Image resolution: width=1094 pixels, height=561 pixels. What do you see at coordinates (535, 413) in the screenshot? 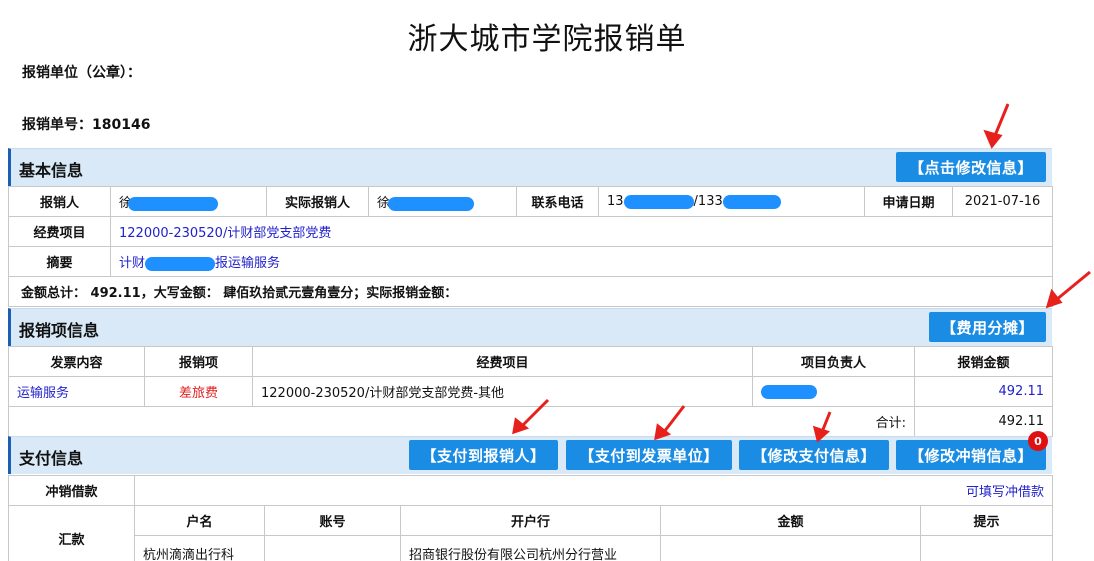
I see `arrow-pay-reimburser` at bounding box center [535, 413].